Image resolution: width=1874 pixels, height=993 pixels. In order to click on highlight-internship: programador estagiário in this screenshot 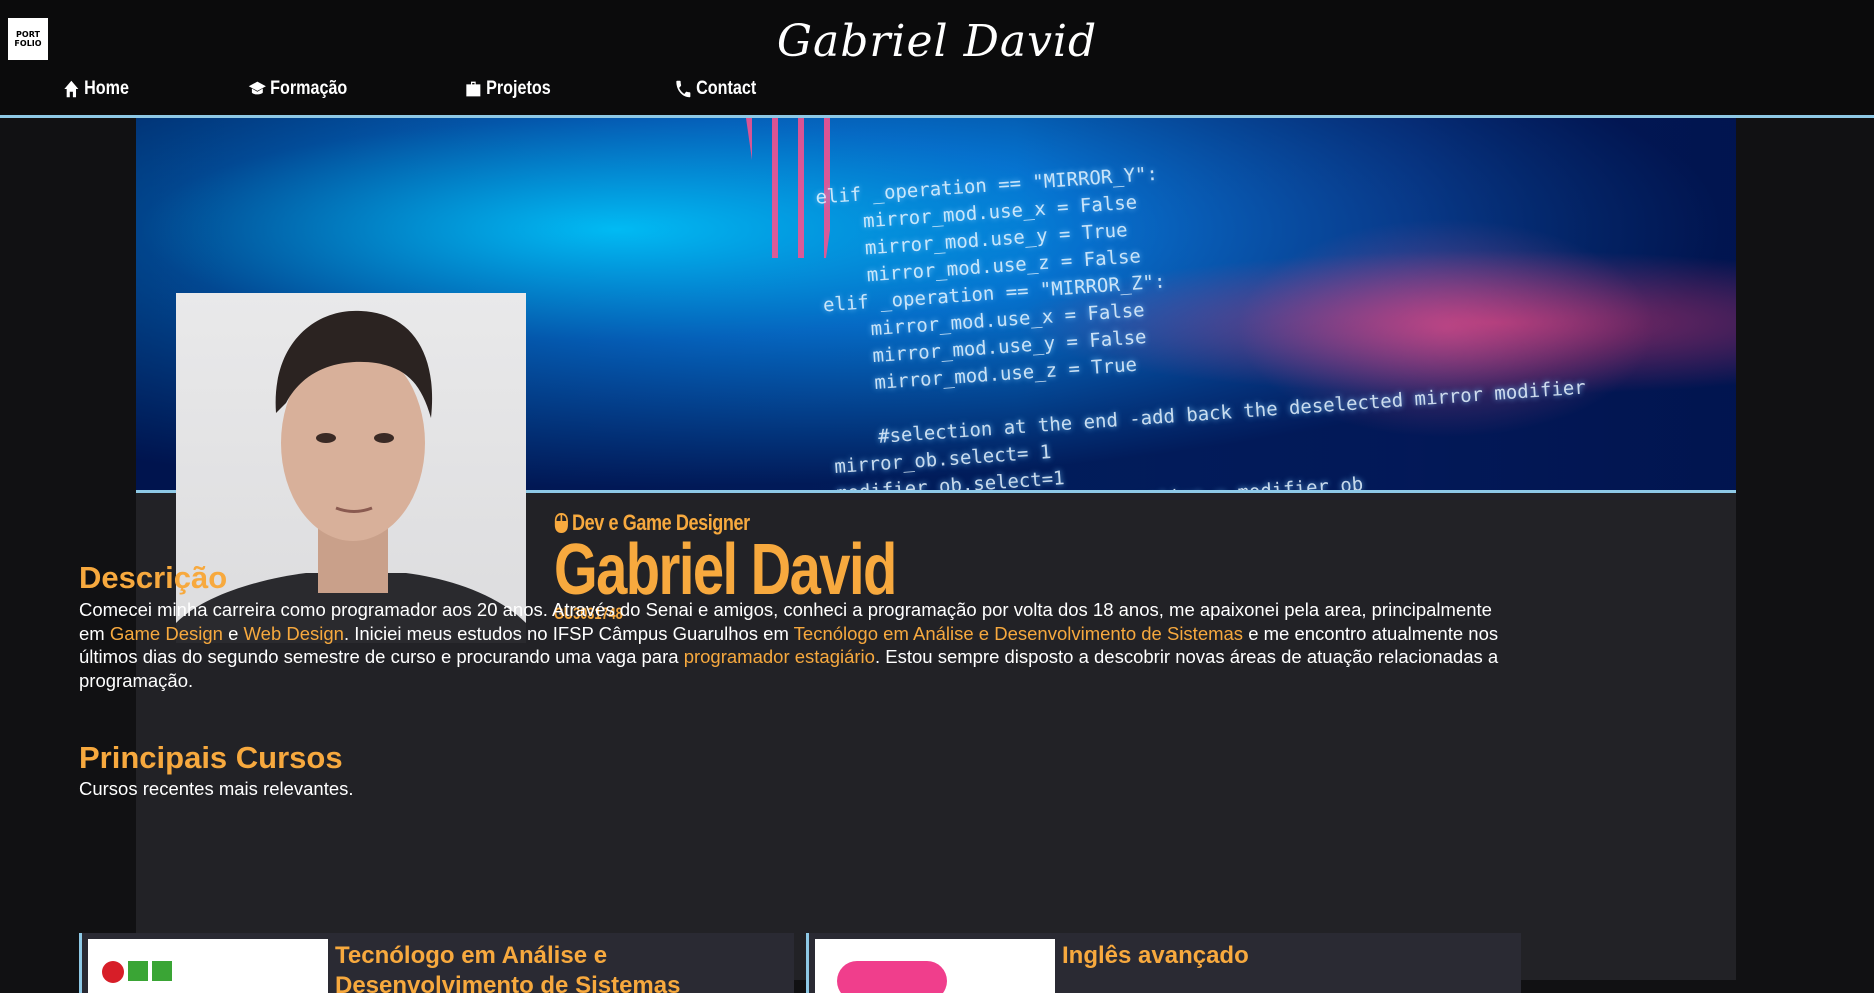, I will do `click(779, 656)`.